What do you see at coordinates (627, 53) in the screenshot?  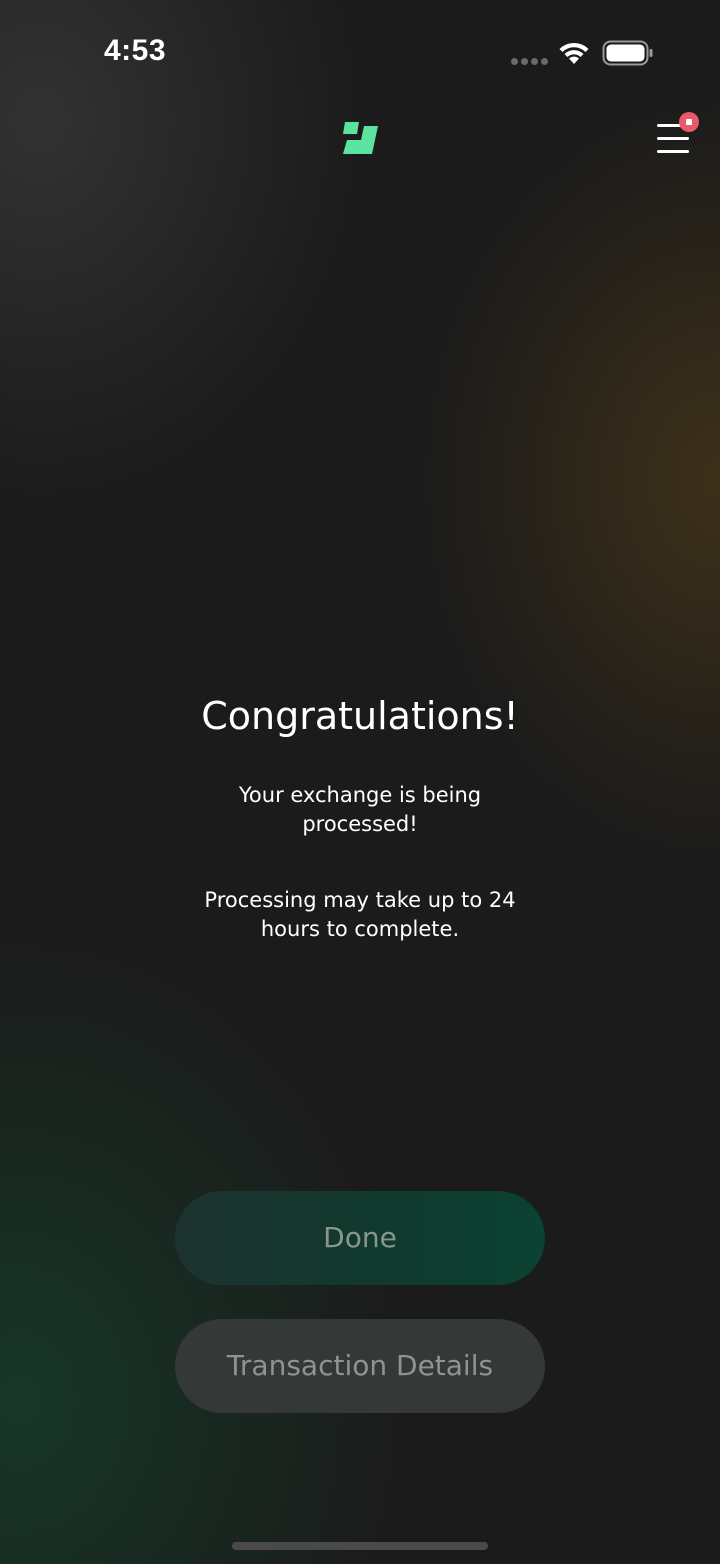 I see `battery-icon` at bounding box center [627, 53].